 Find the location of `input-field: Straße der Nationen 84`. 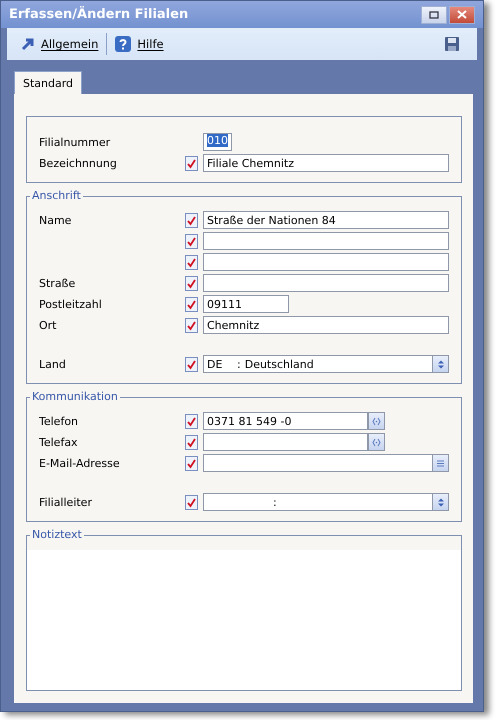

input-field: Straße der Nationen 84 is located at coordinates (326, 220).